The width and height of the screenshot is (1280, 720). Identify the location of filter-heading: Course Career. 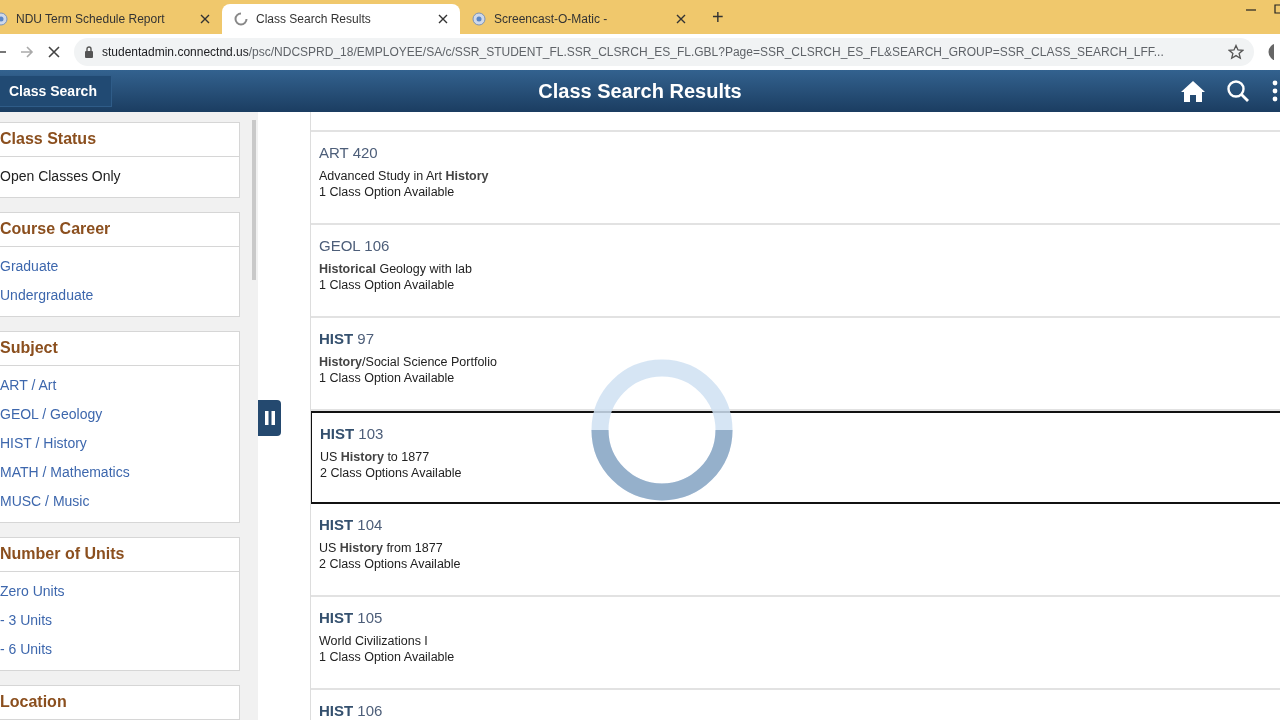
(119, 230).